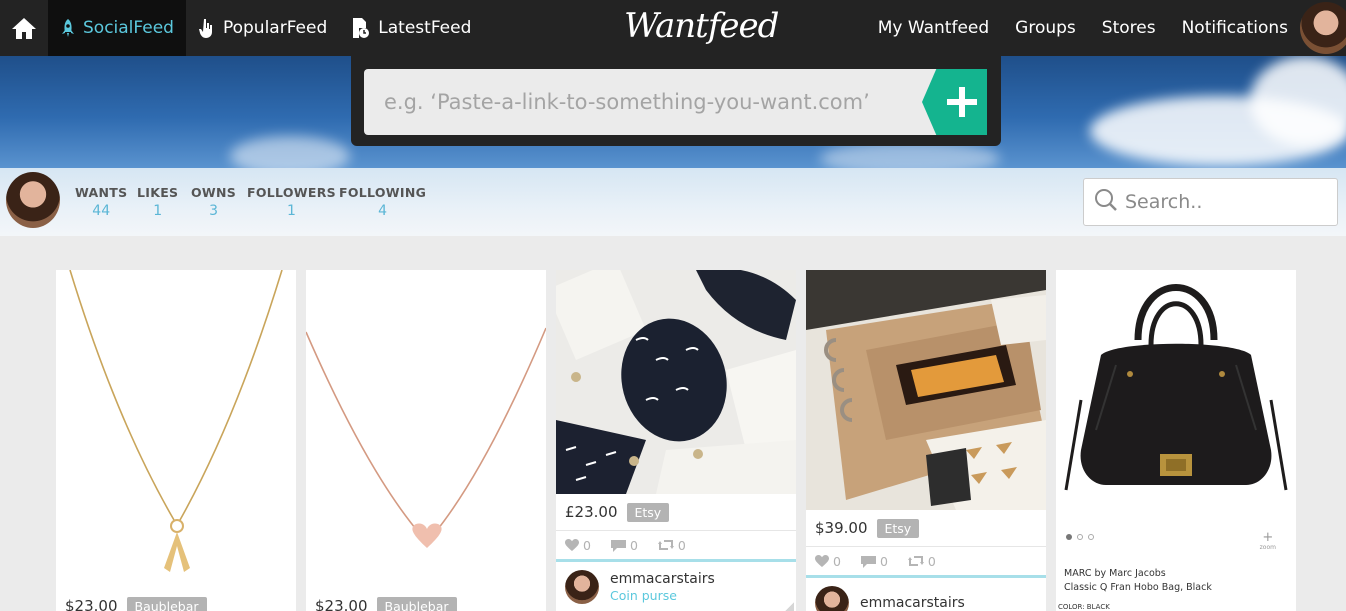 This screenshot has height=611, width=1346. What do you see at coordinates (291, 202) in the screenshot?
I see `stat-followers: FOLLOWERS 1` at bounding box center [291, 202].